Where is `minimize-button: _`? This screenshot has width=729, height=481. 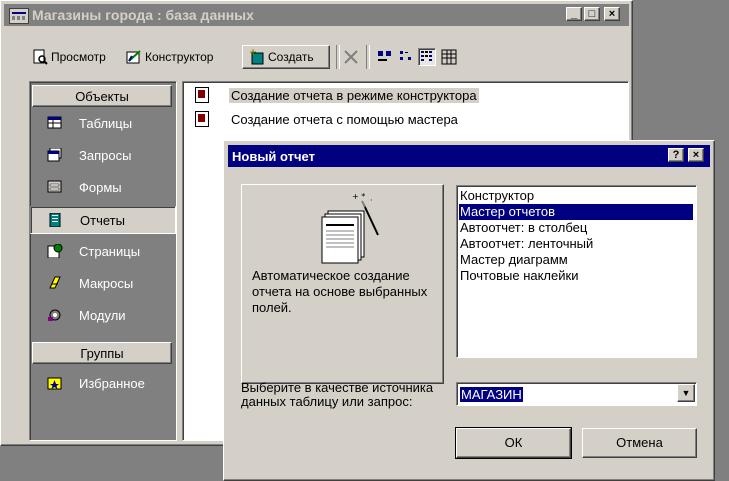
minimize-button: _ is located at coordinates (574, 14).